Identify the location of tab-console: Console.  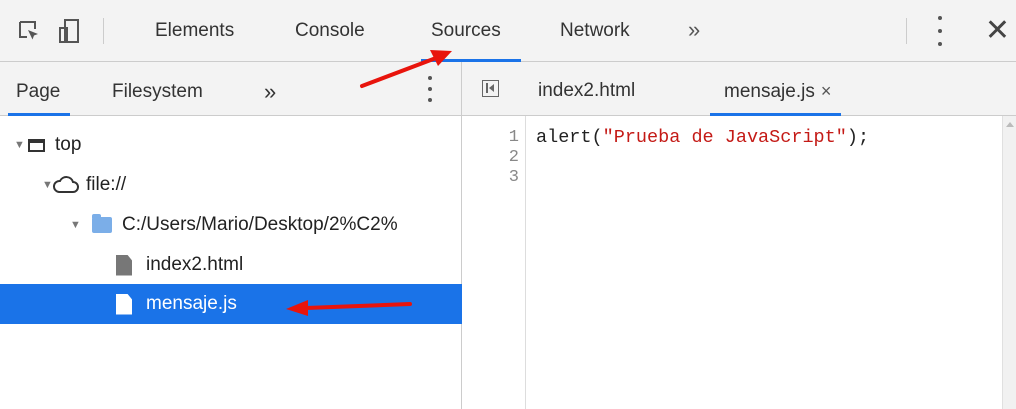
(330, 31).